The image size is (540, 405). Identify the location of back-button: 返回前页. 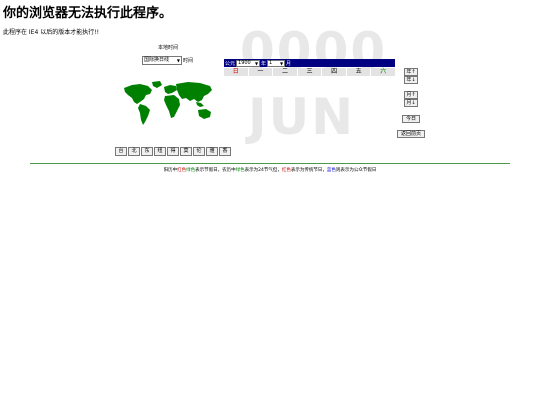
(411, 134).